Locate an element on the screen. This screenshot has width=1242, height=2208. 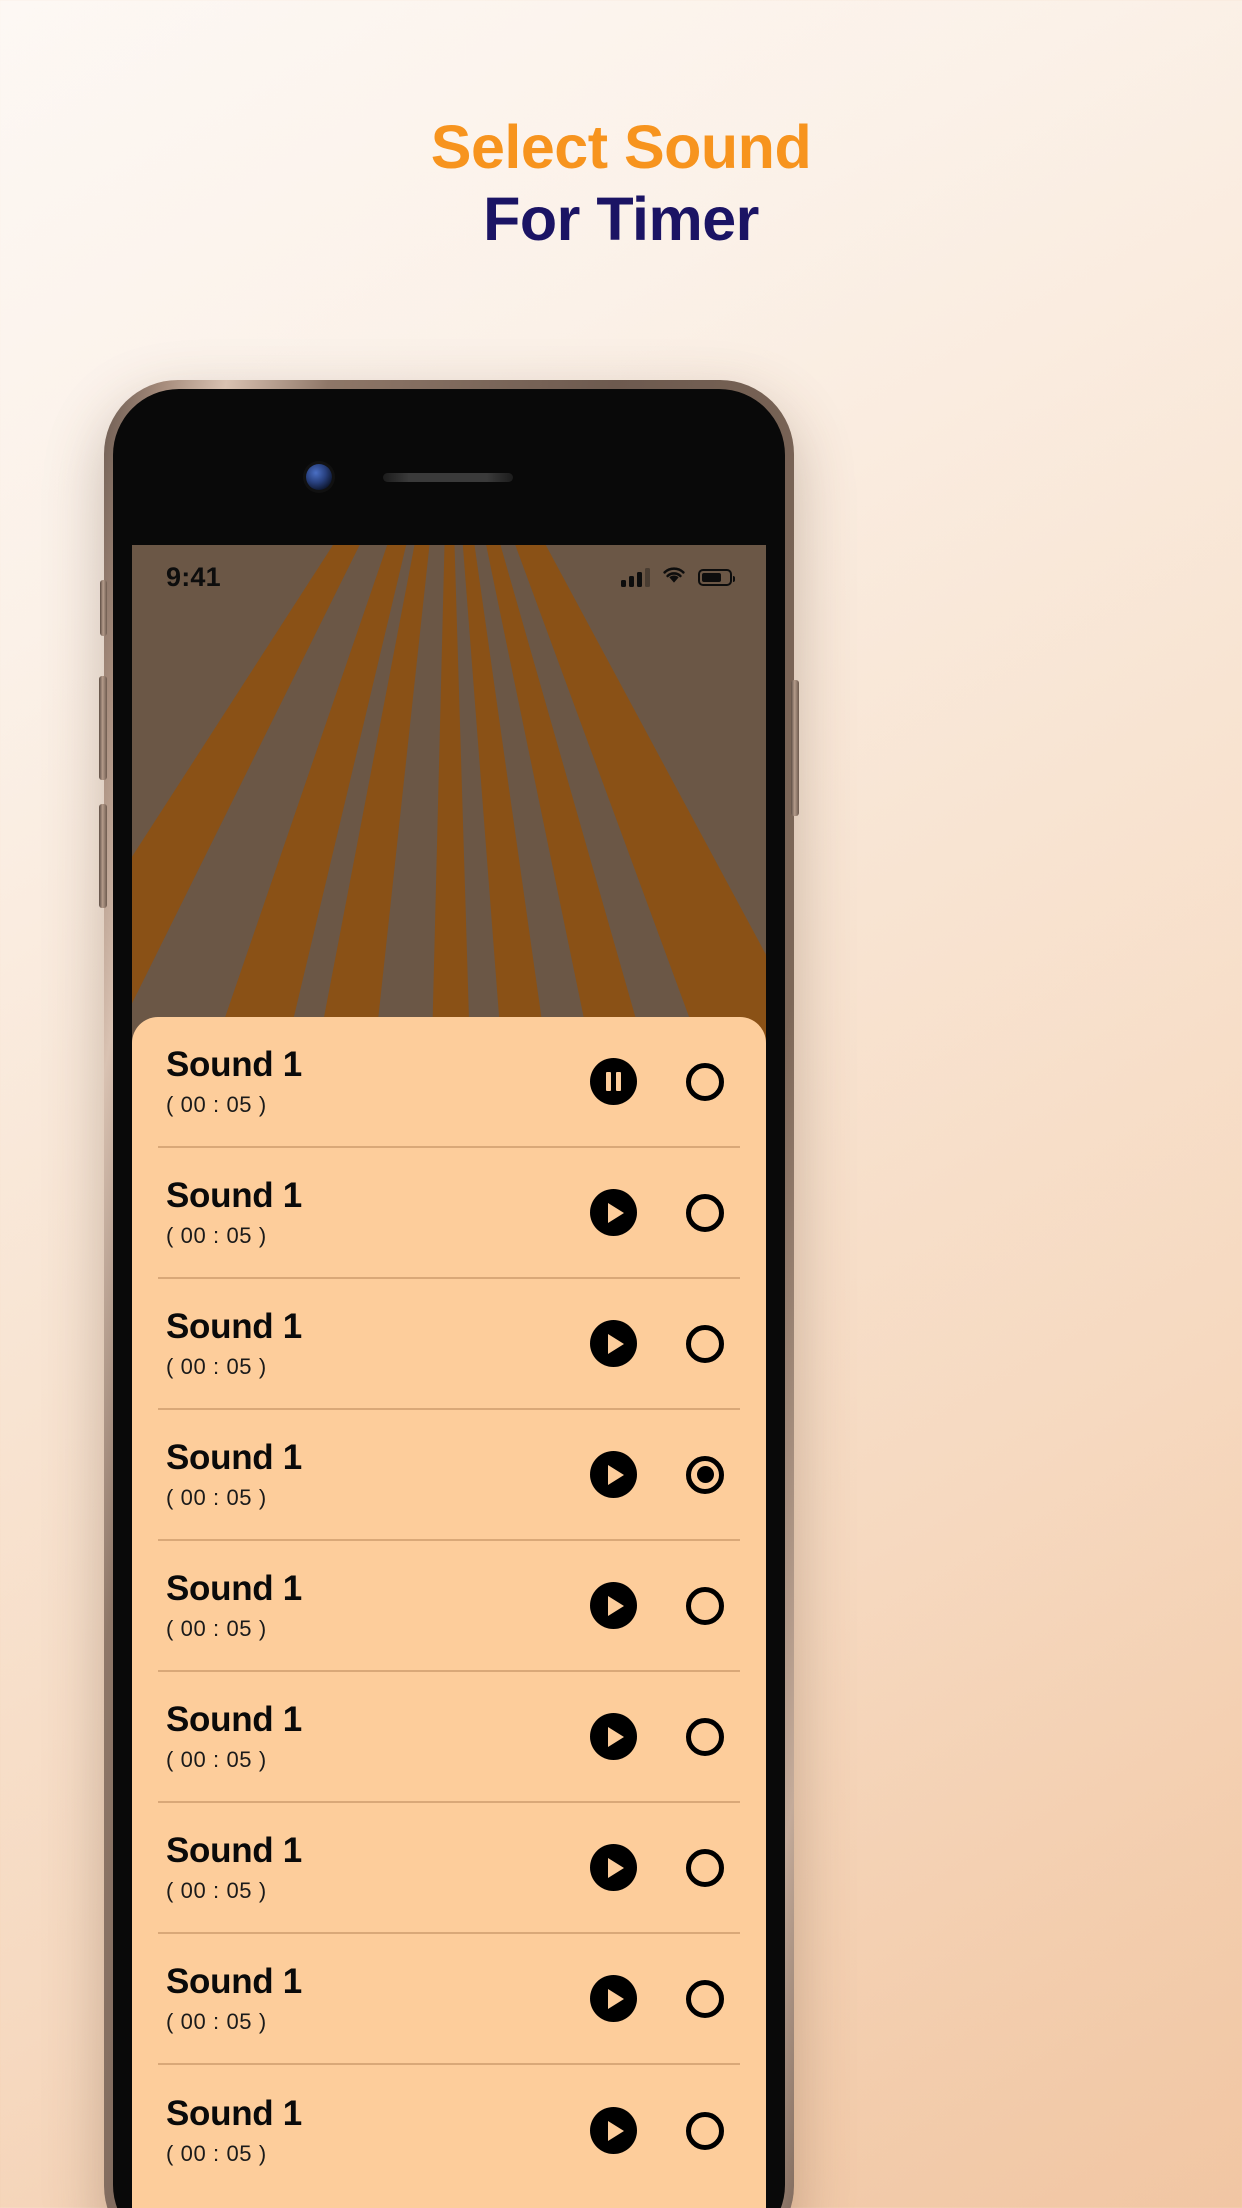
pause-icon is located at coordinates (613, 1081).